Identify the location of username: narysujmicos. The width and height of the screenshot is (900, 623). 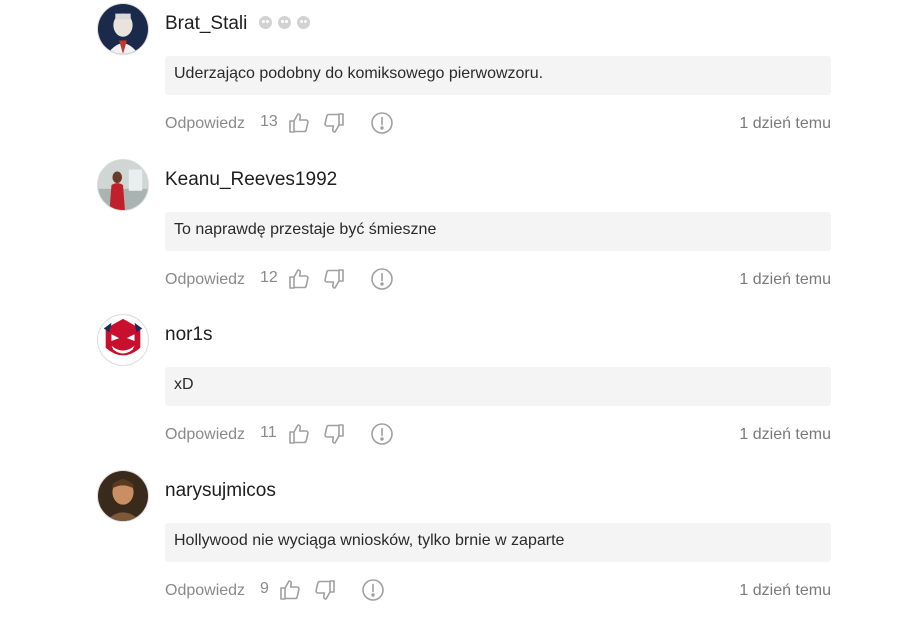
(220, 491).